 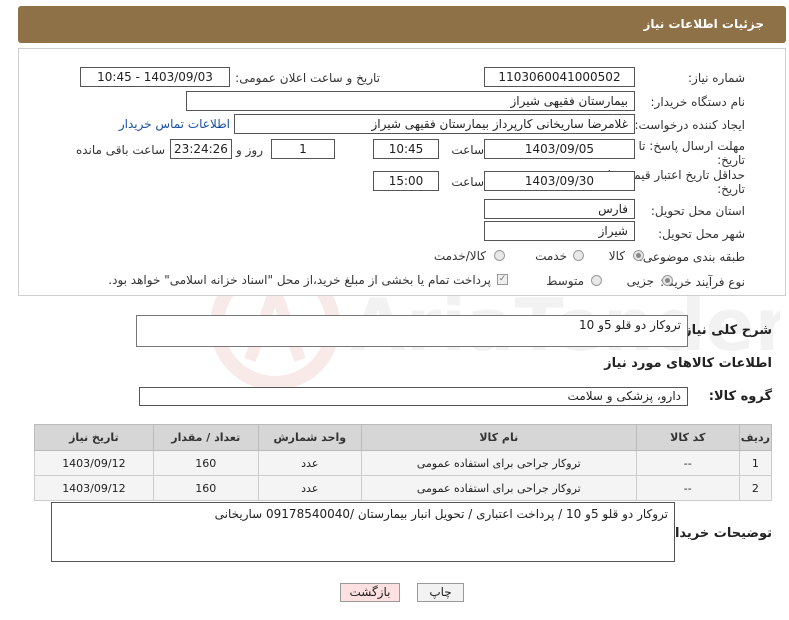 What do you see at coordinates (559, 209) in the screenshot?
I see `province-field: فارس` at bounding box center [559, 209].